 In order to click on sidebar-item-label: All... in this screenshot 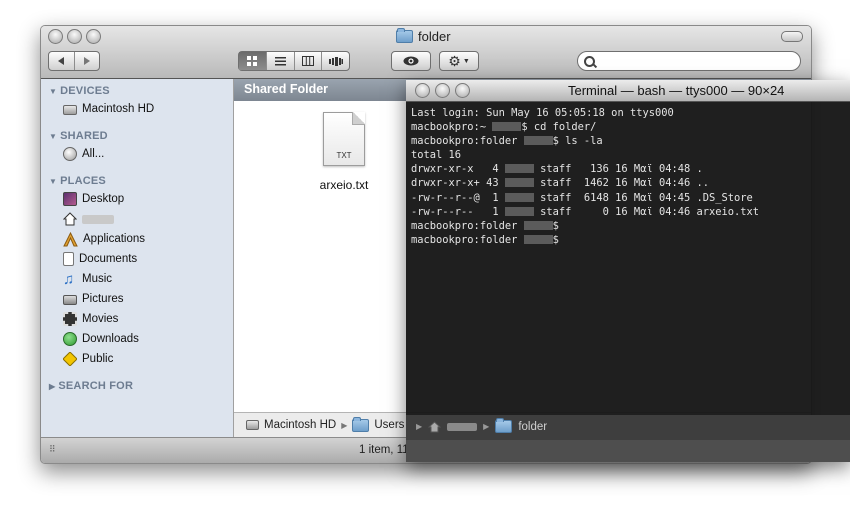, I will do `click(93, 154)`.